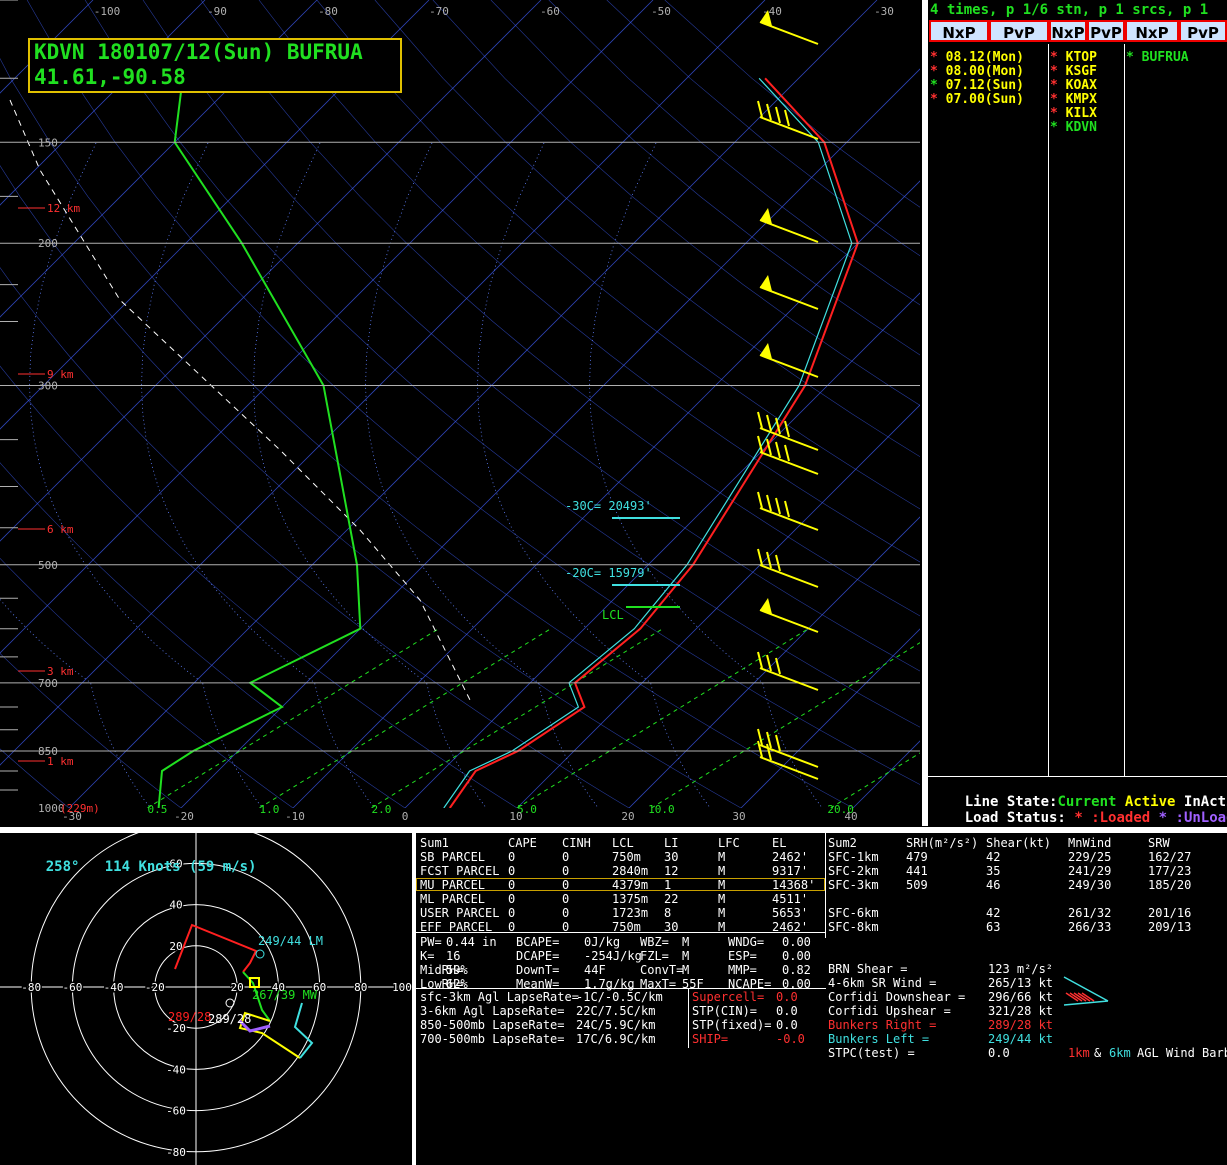 Image resolution: width=1227 pixels, height=1165 pixels. What do you see at coordinates (738, 816) in the screenshot?
I see `bottom-temp-label: 30` at bounding box center [738, 816].